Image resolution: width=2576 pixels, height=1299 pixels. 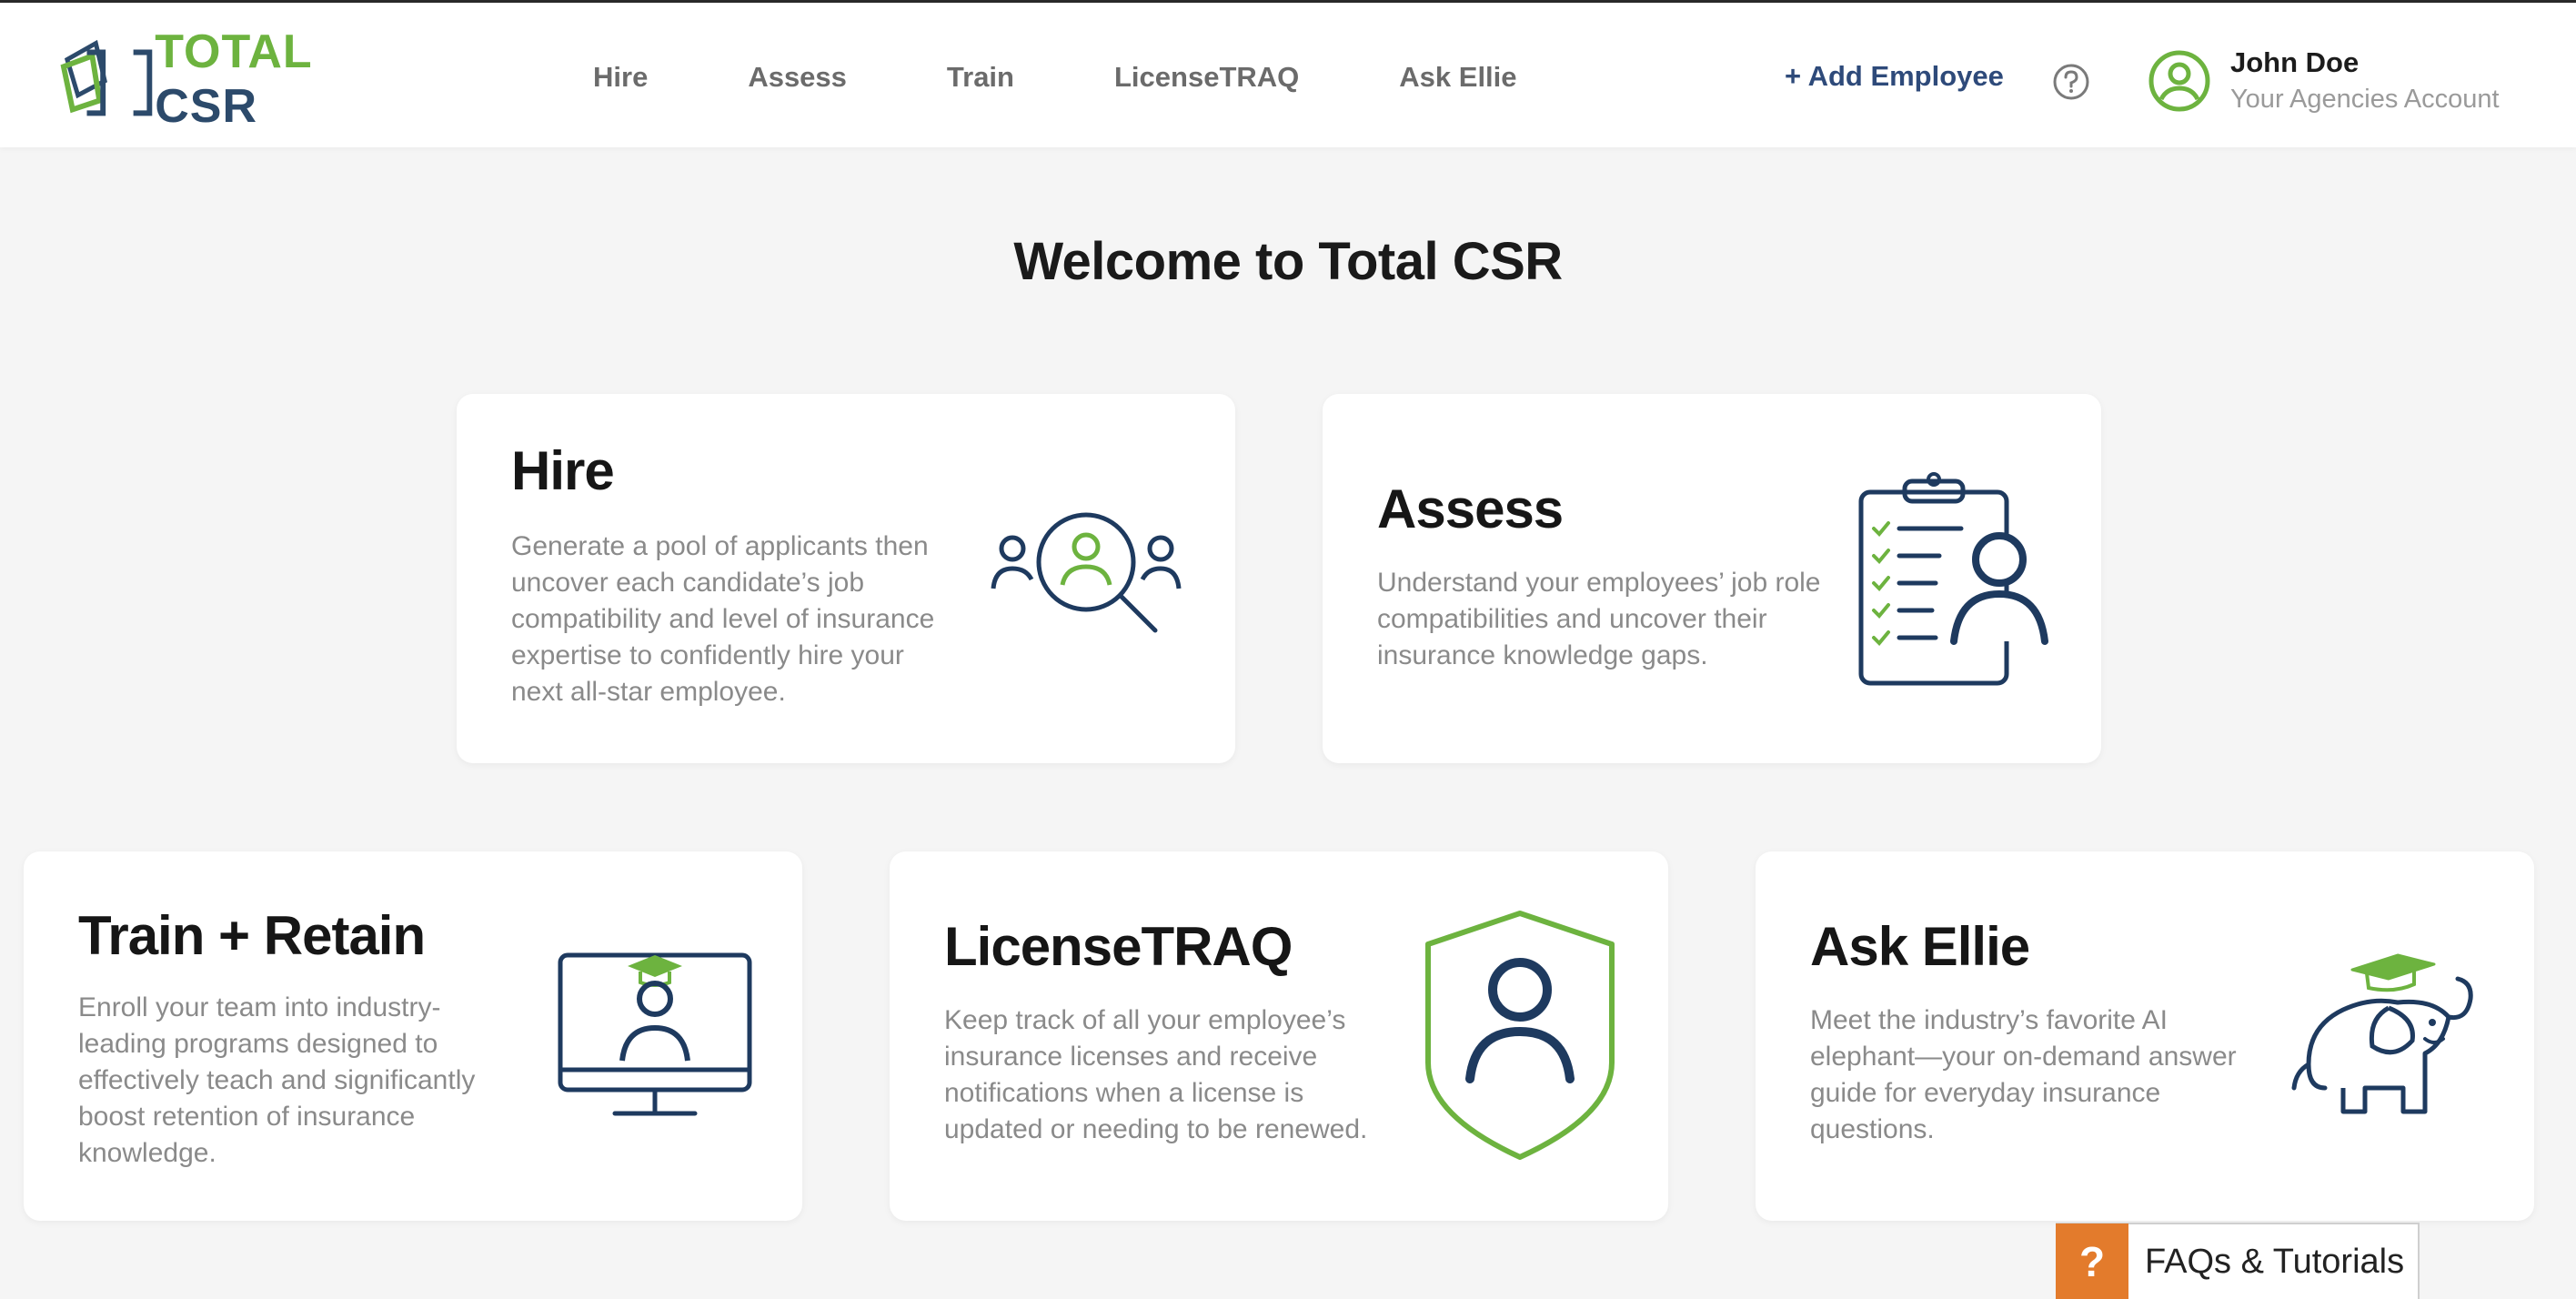 I want to click on logo: TOTAL CSR, so click(x=242, y=79).